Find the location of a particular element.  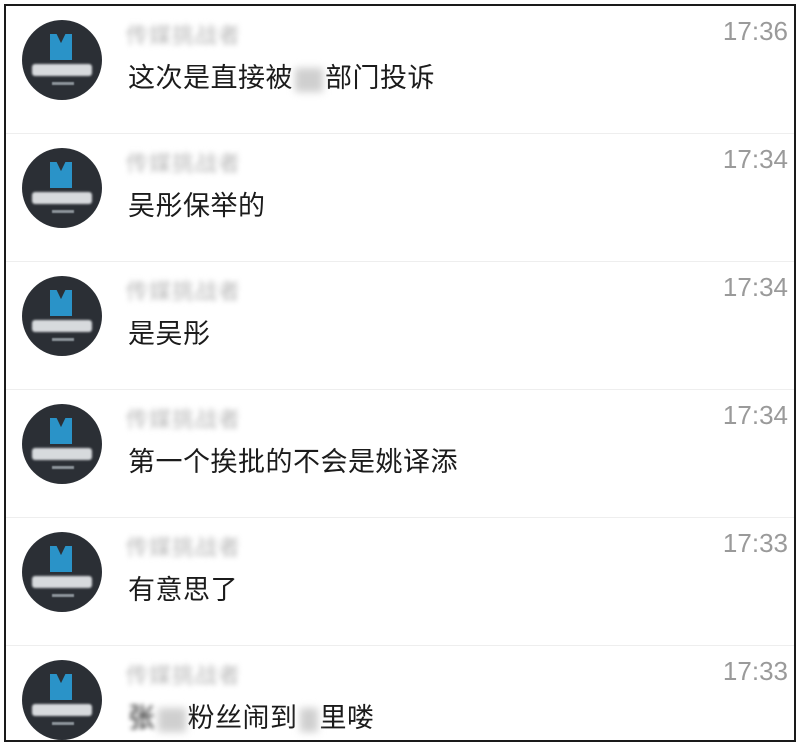

message-time: 17:36 is located at coordinates (755, 31).